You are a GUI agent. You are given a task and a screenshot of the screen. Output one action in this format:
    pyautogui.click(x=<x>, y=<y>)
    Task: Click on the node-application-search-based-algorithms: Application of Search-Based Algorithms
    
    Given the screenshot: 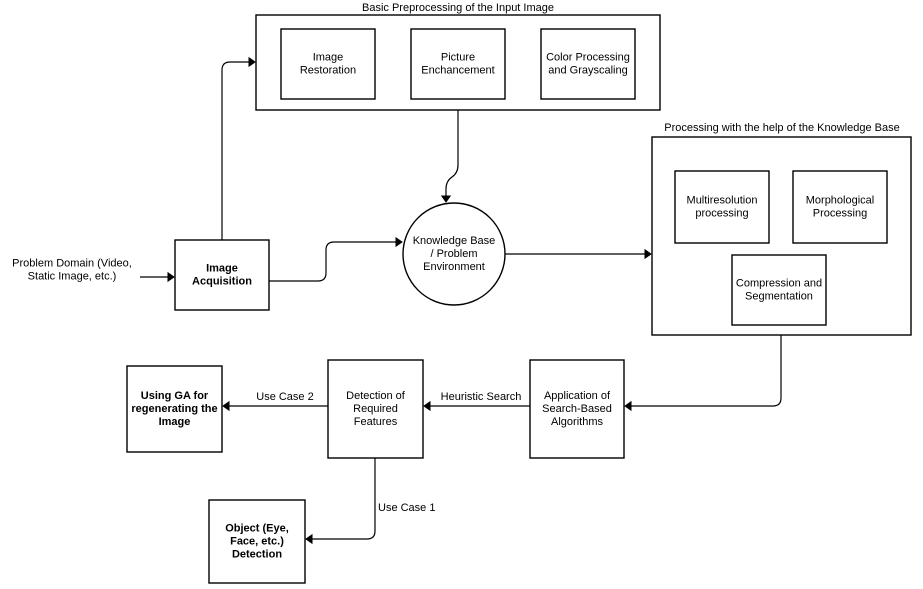 What is the action you would take?
    pyautogui.click(x=577, y=409)
    